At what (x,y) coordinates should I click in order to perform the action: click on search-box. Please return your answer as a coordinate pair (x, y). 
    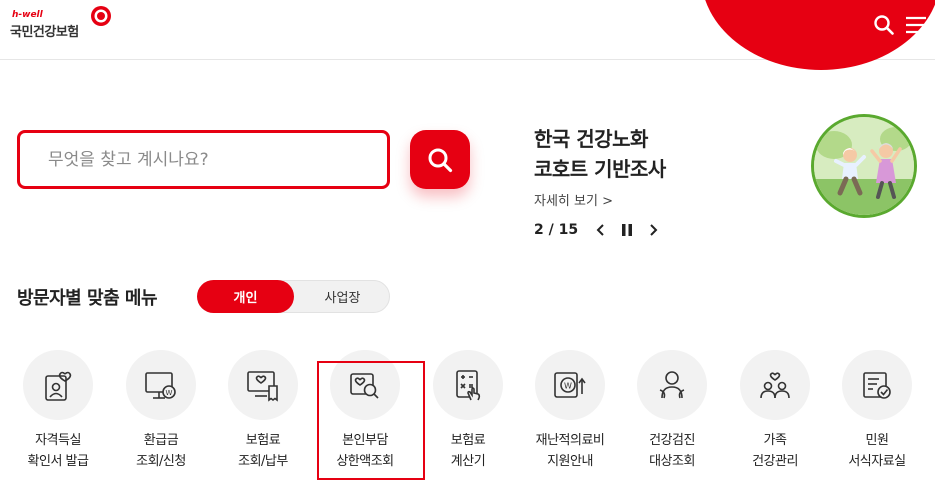
    Looking at the image, I should click on (203, 159).